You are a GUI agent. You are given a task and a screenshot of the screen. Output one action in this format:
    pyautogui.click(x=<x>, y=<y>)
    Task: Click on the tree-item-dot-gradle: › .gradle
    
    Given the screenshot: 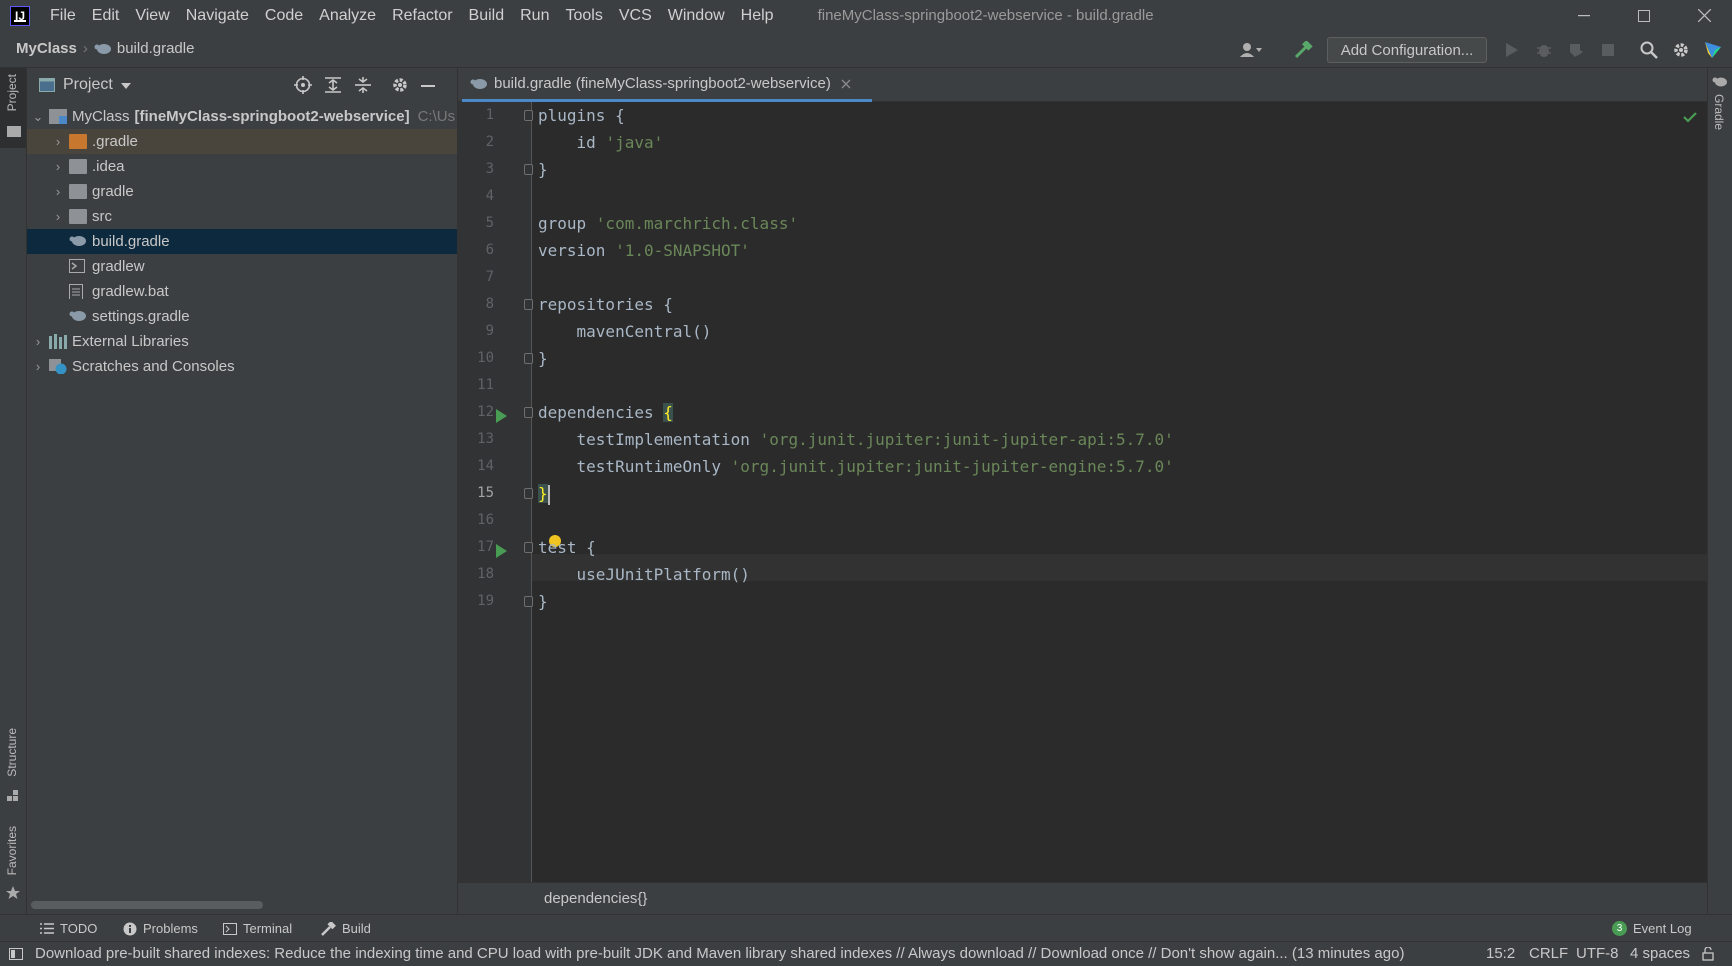 What is the action you would take?
    pyautogui.click(x=242, y=141)
    